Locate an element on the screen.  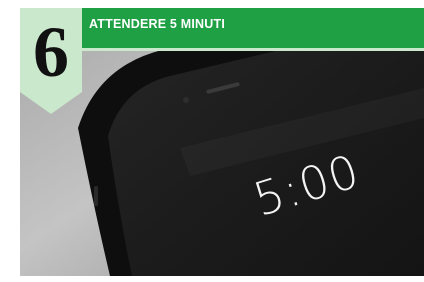
phone-side-button is located at coordinates (96, 196).